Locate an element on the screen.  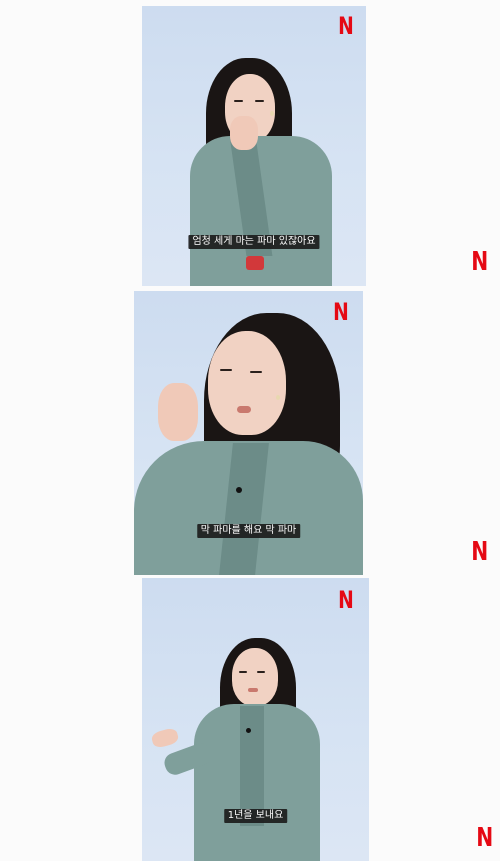
subtitle-caption: 1년을 보내요 is located at coordinates (255, 816).